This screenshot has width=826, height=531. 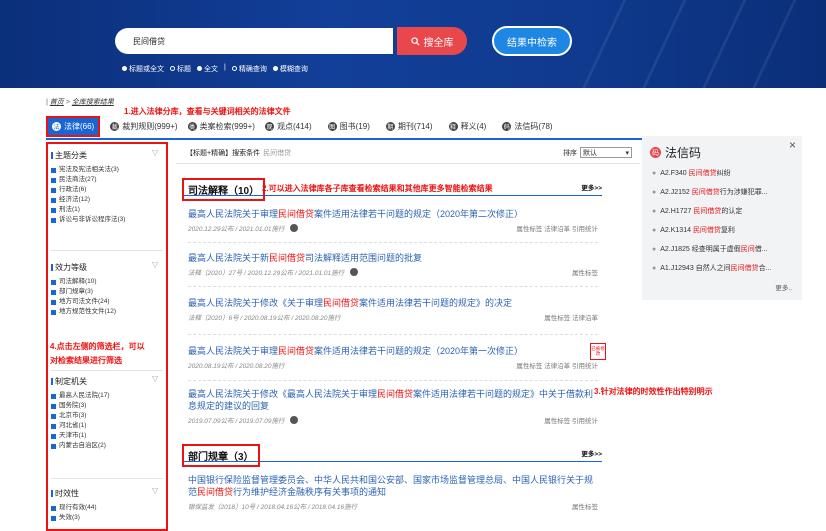 What do you see at coordinates (107, 180) in the screenshot?
I see `filter-item: 民法商法(27)` at bounding box center [107, 180].